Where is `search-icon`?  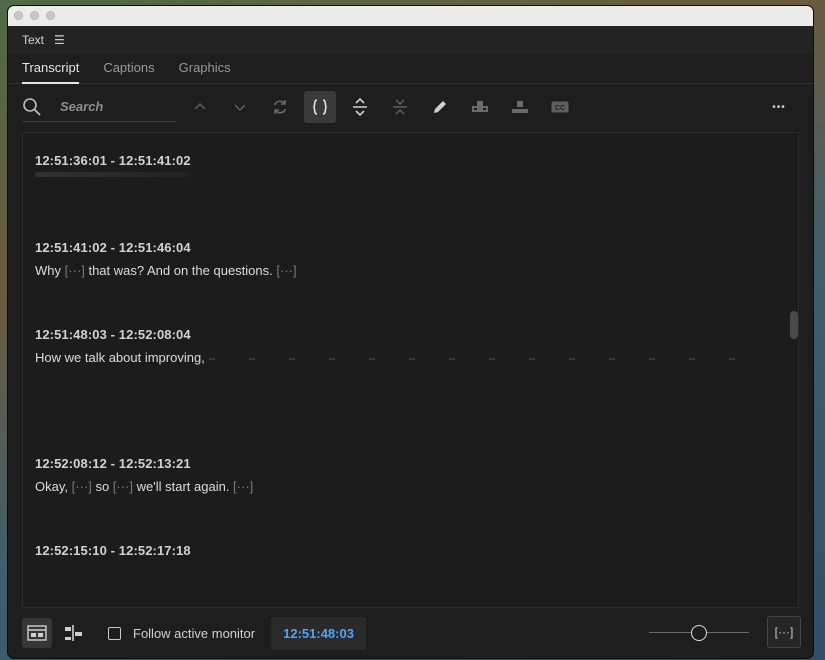
search-icon is located at coordinates (32, 107).